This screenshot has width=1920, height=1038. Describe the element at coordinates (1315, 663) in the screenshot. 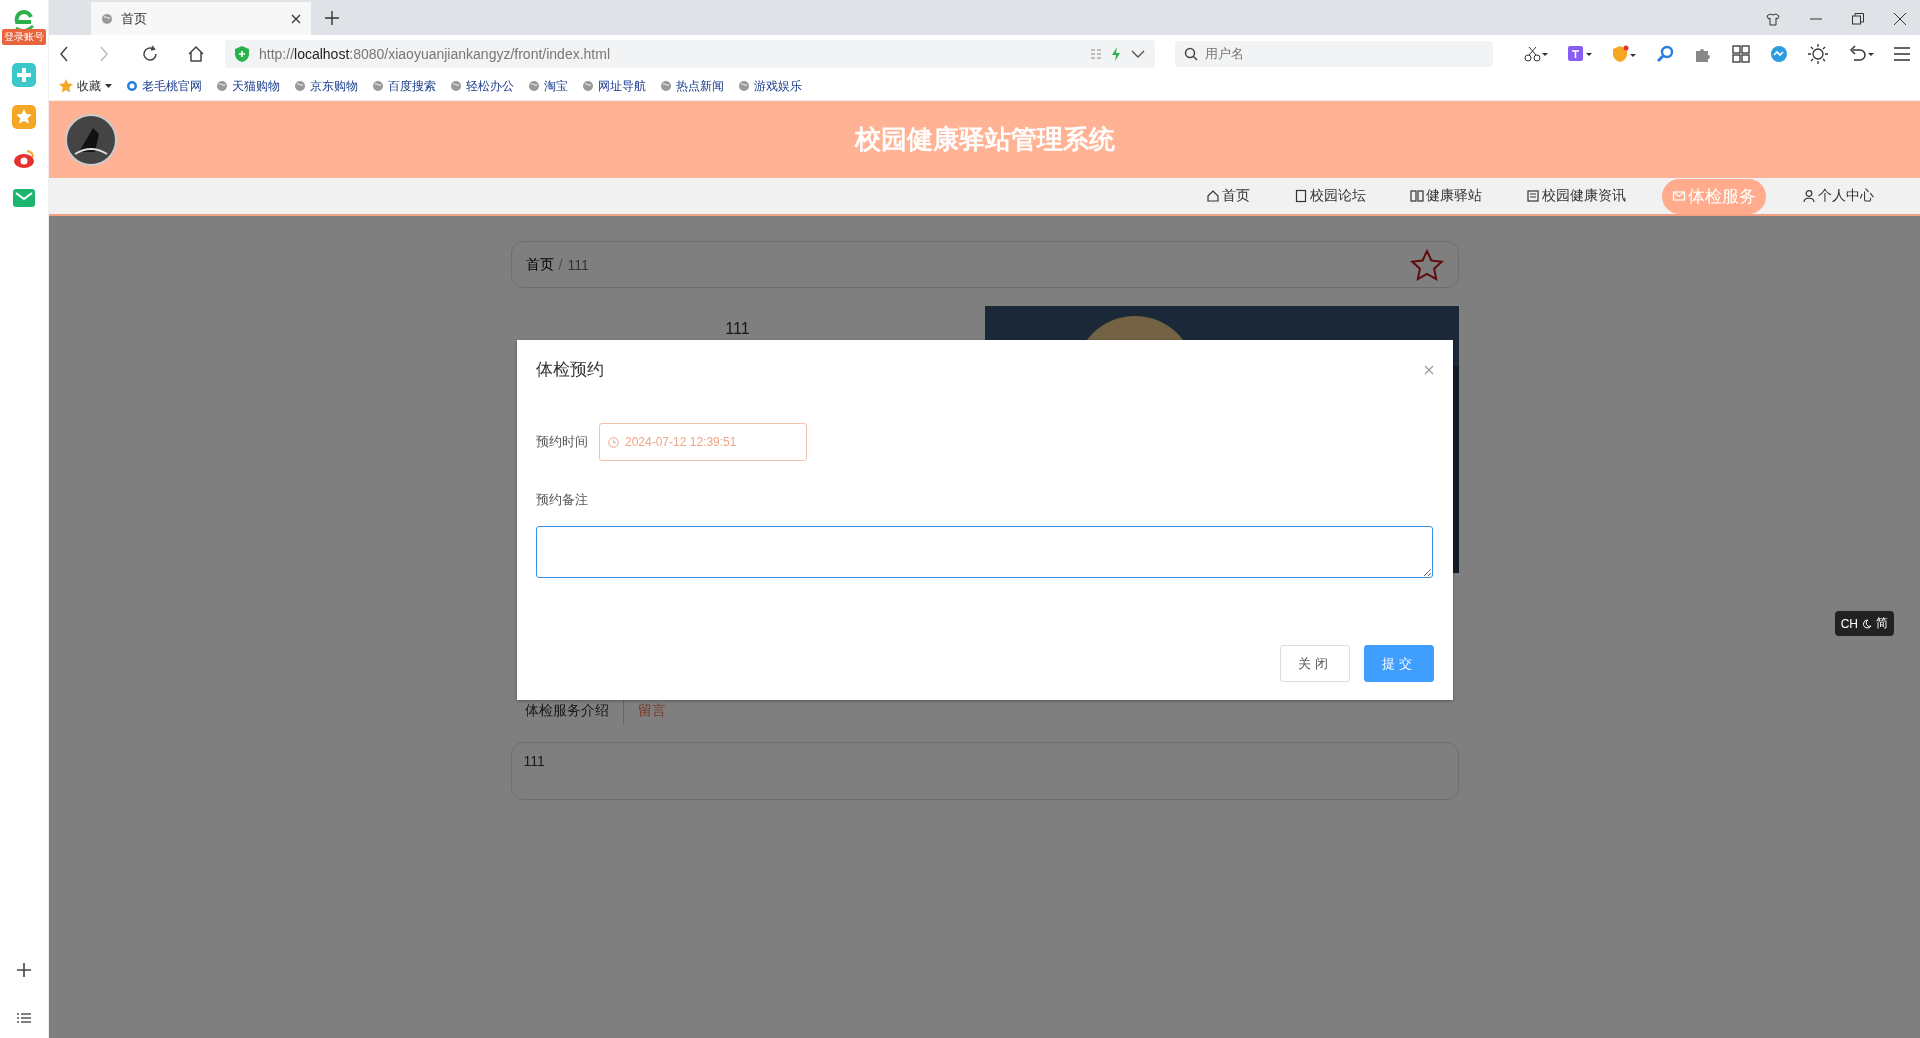

I see `close-button: 关闭` at that location.